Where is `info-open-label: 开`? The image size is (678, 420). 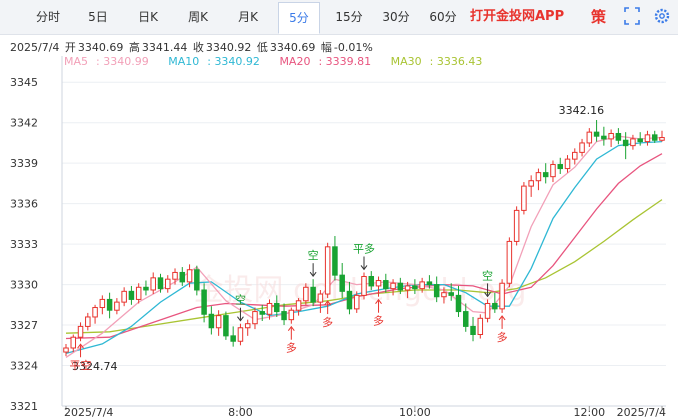
info-open-label: 开 is located at coordinates (70, 47).